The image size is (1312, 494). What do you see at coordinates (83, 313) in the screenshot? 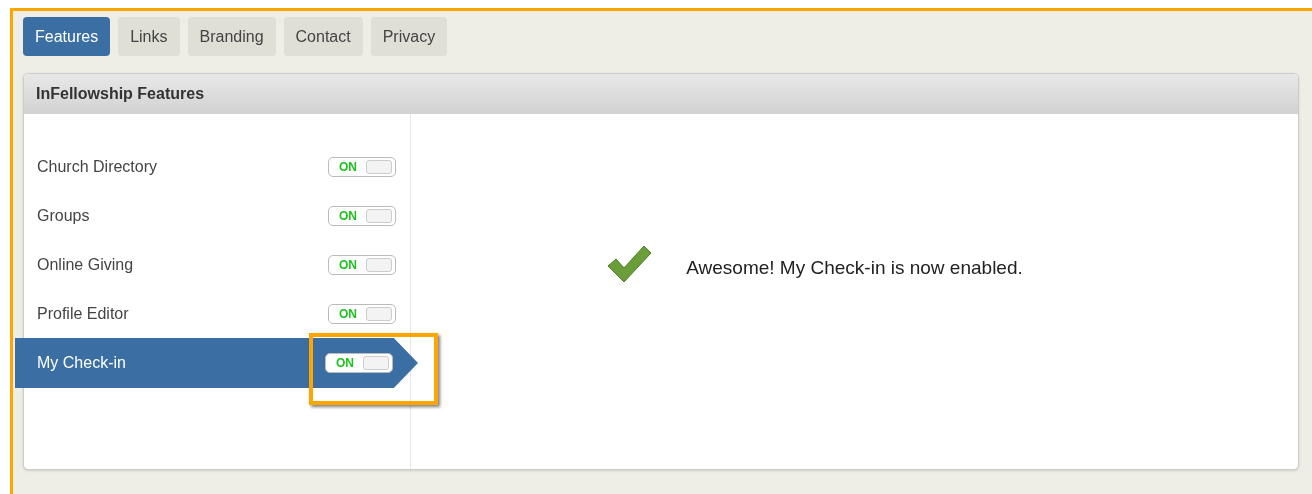
I see `feature-name: Profile Editor` at bounding box center [83, 313].